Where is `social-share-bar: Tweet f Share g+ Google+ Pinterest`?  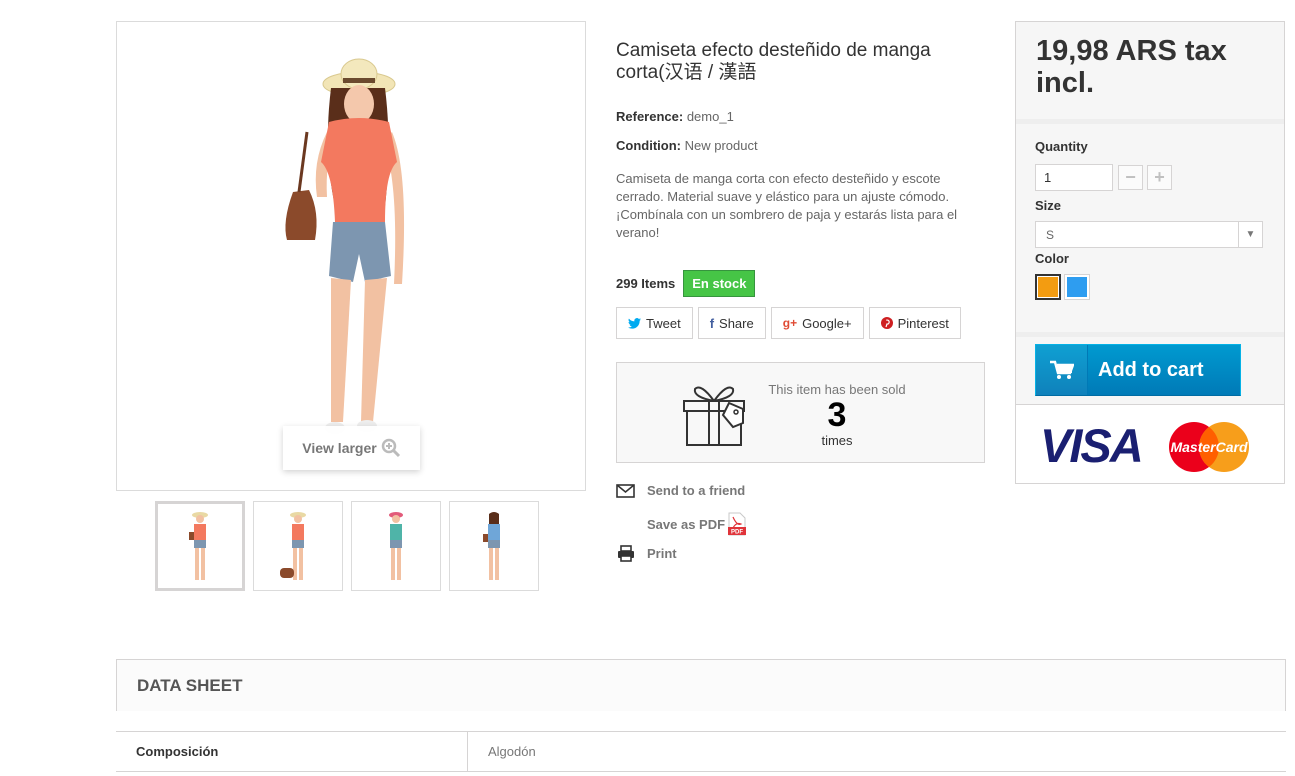
social-share-bar: Tweet f Share g+ Google+ Pinterest is located at coordinates (788, 323).